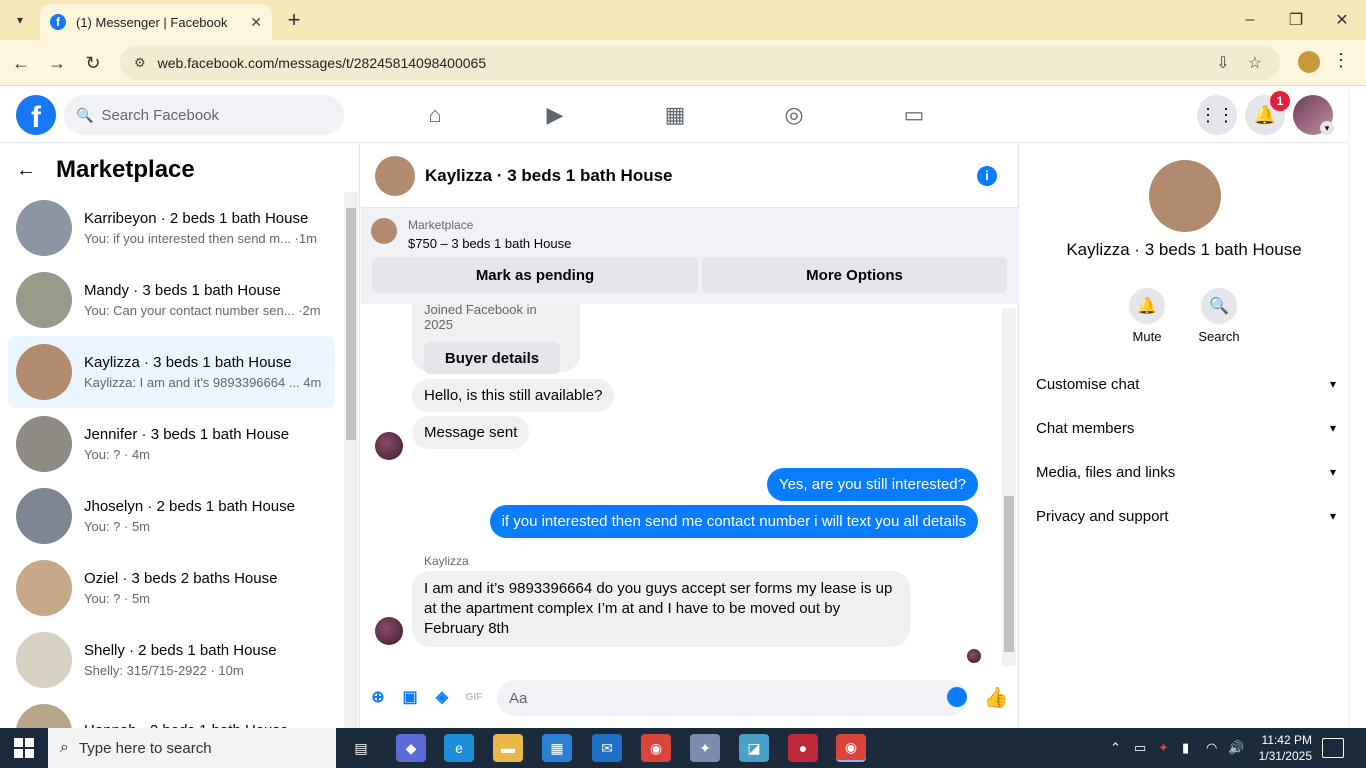 The image size is (1366, 768). Describe the element at coordinates (1222, 63) in the screenshot. I see `install-app-icon: ⇩` at that location.